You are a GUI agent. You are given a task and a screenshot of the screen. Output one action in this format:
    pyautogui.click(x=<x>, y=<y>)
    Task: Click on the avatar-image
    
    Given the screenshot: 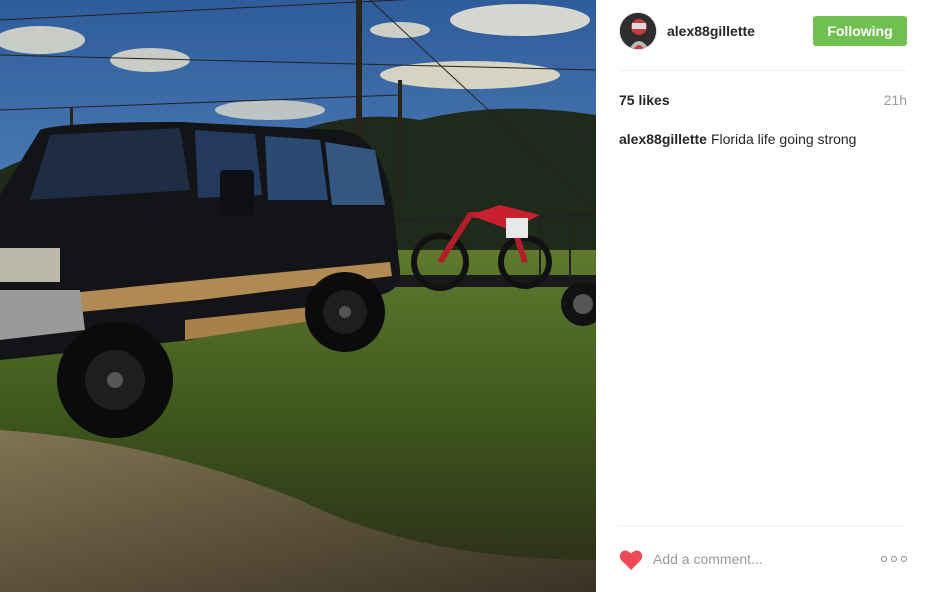 What is the action you would take?
    pyautogui.click(x=638, y=31)
    